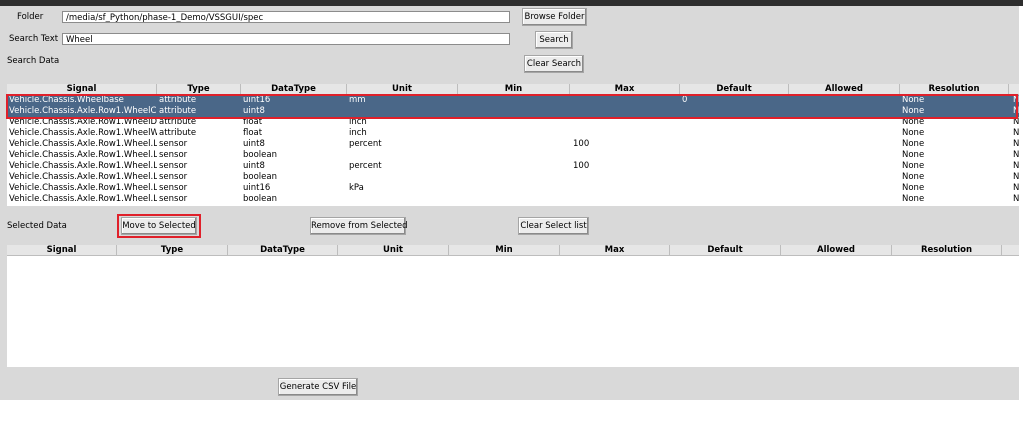 This screenshot has height=428, width=1023. I want to click on search-input: Wheel, so click(286, 39).